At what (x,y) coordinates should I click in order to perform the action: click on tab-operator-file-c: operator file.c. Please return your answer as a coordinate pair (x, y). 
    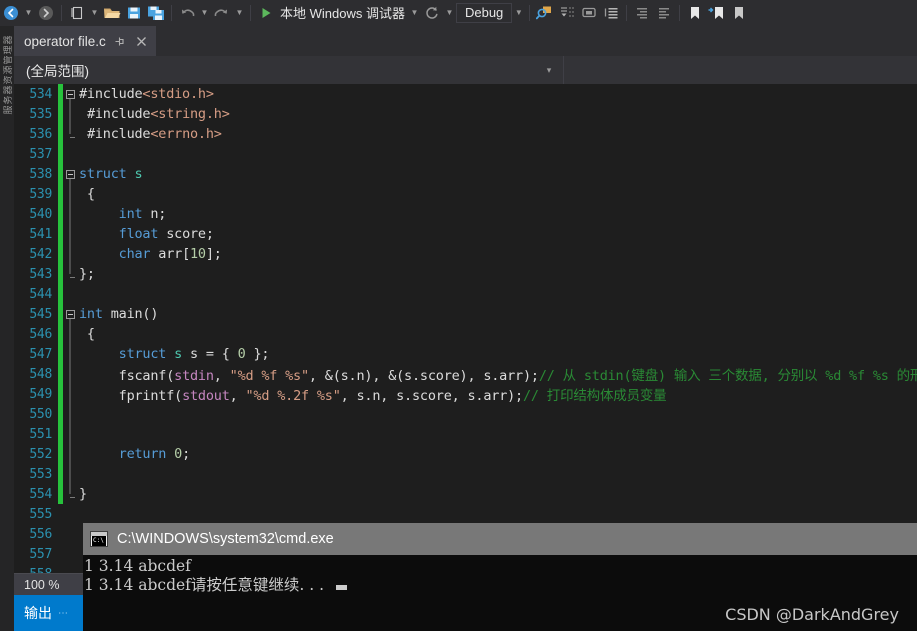
    Looking at the image, I should click on (85, 41).